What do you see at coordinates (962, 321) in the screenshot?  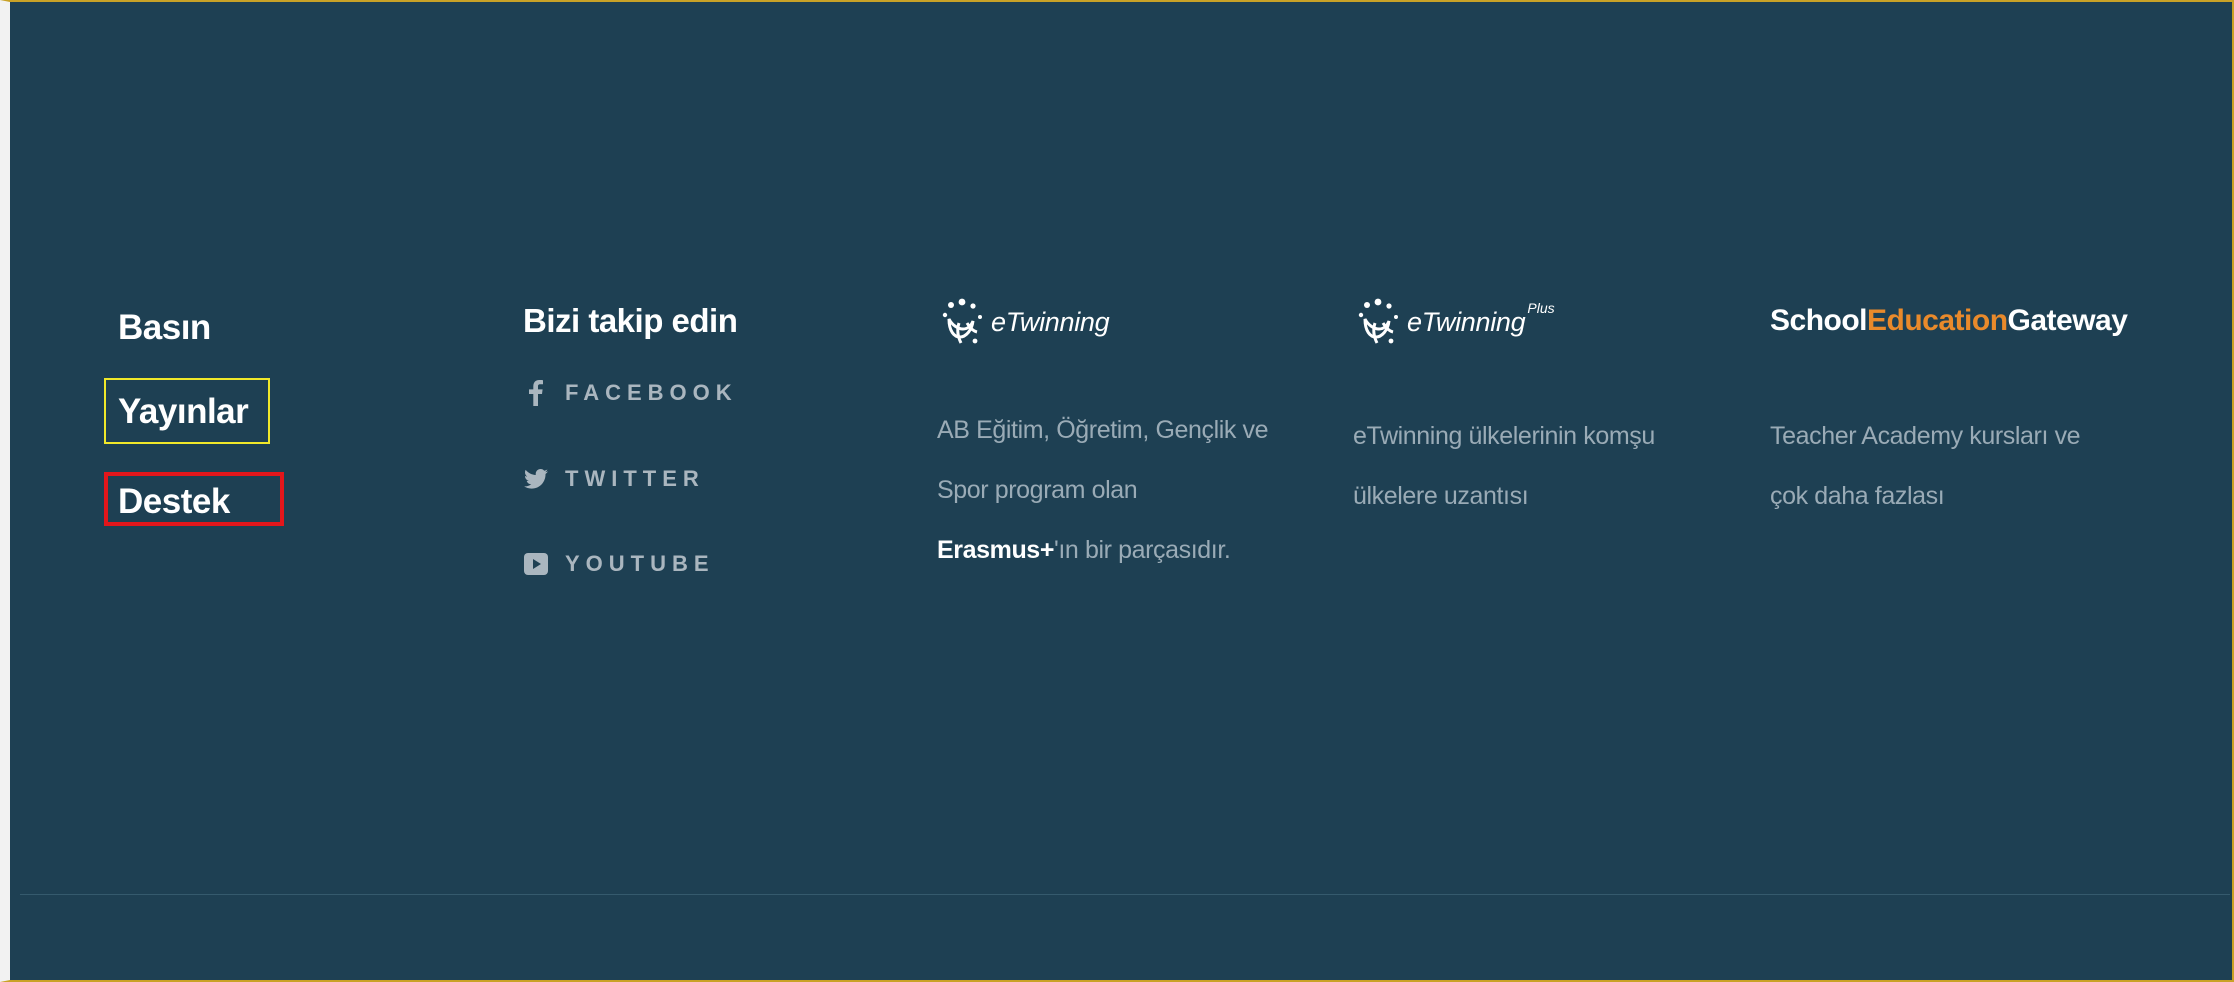 I see `etwinning-logo-icon` at bounding box center [962, 321].